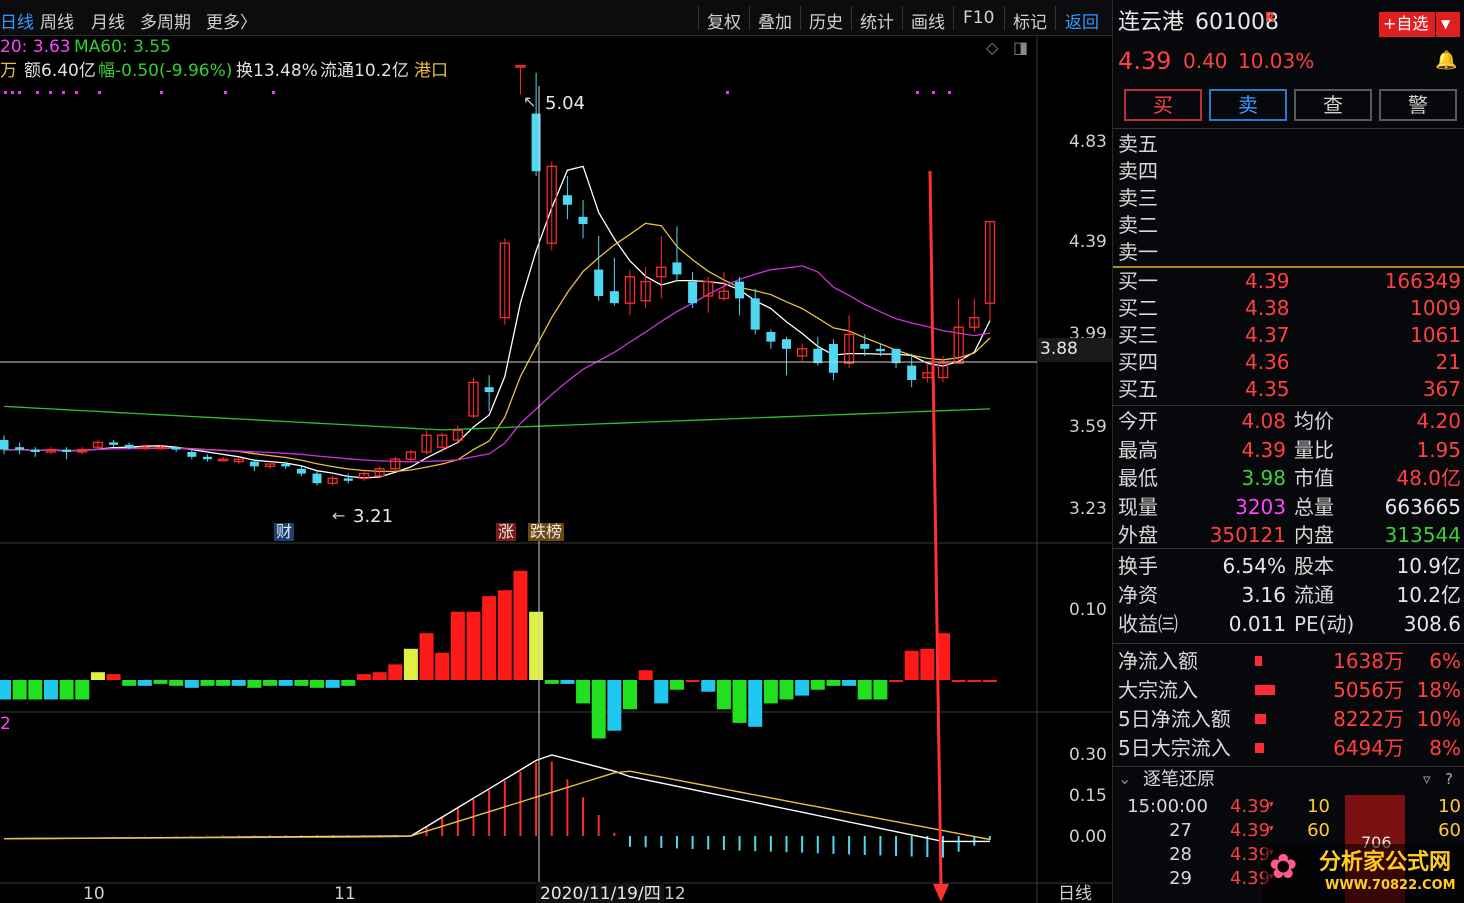 The image size is (1464, 903). Describe the element at coordinates (1283, 867) in the screenshot. I see `flower-logo-icon: ✿` at that location.